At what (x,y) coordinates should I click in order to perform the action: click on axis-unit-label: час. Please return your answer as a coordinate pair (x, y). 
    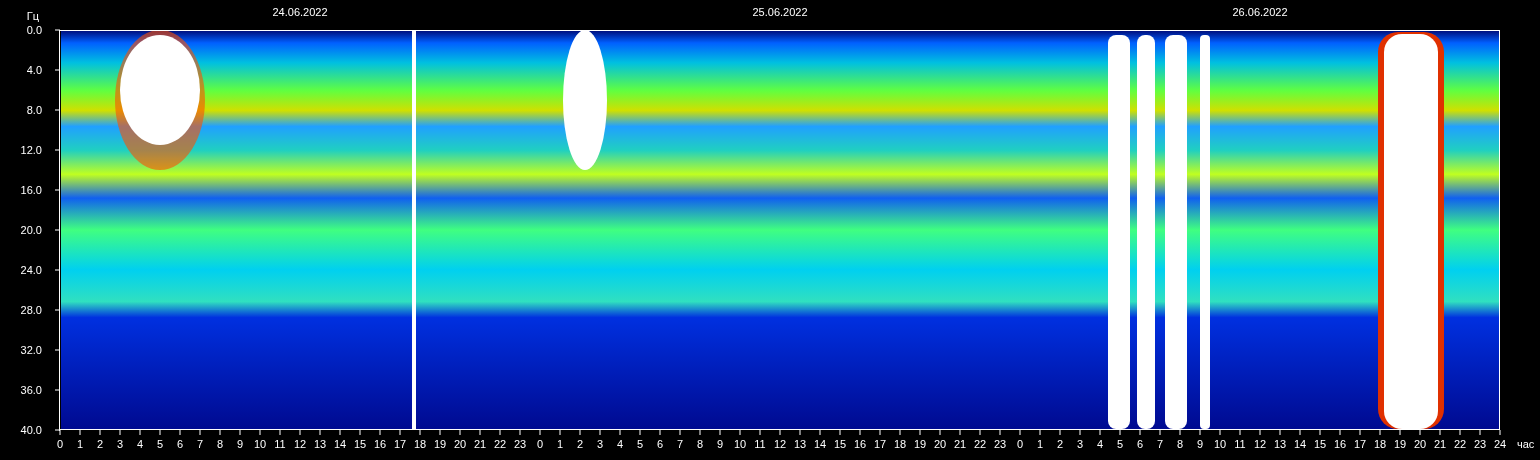
    Looking at the image, I should click on (1526, 444).